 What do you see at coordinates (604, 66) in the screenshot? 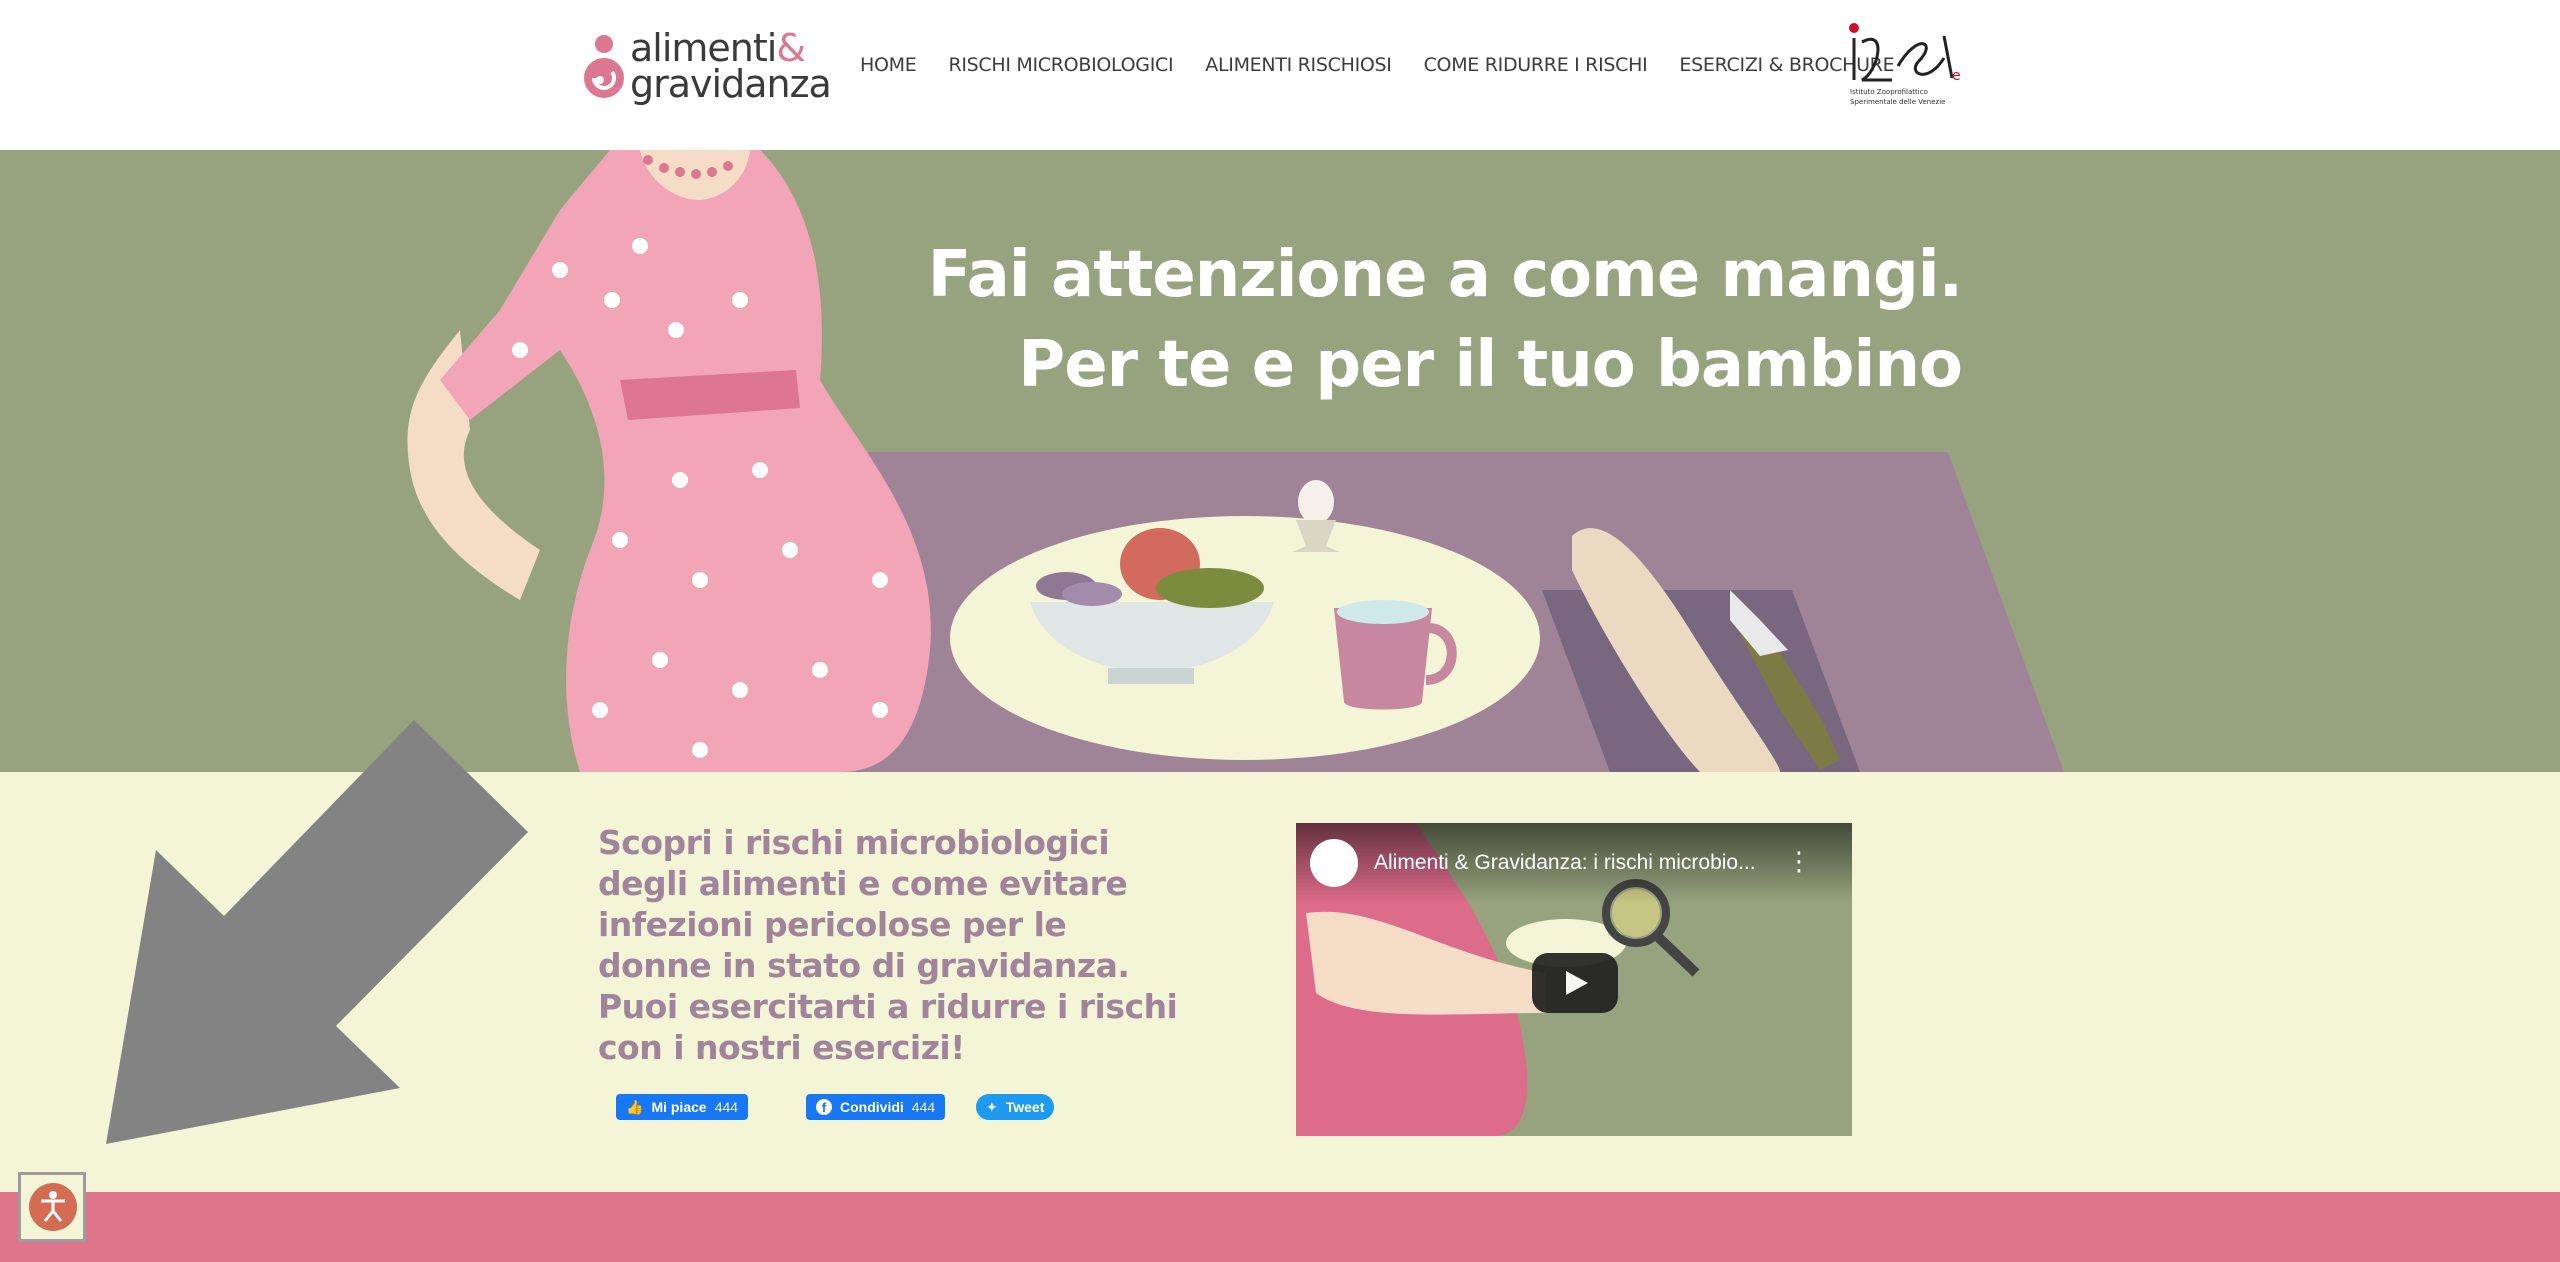
I see `mother-logo-icon` at bounding box center [604, 66].